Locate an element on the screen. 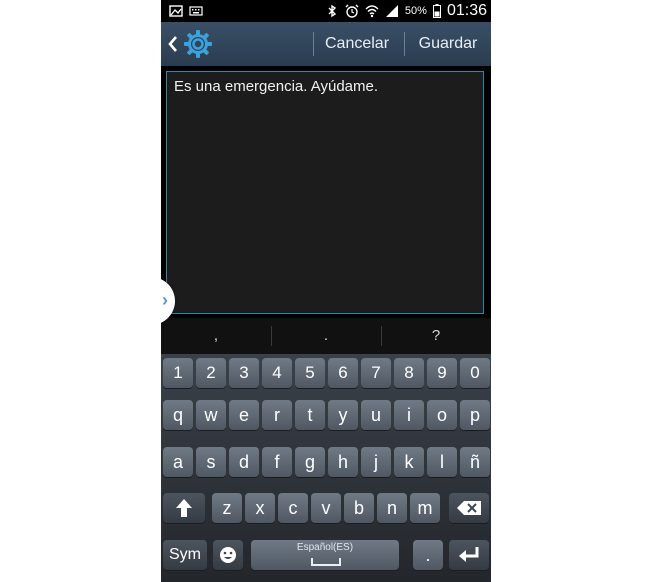  chevron-left-icon is located at coordinates (172, 44).